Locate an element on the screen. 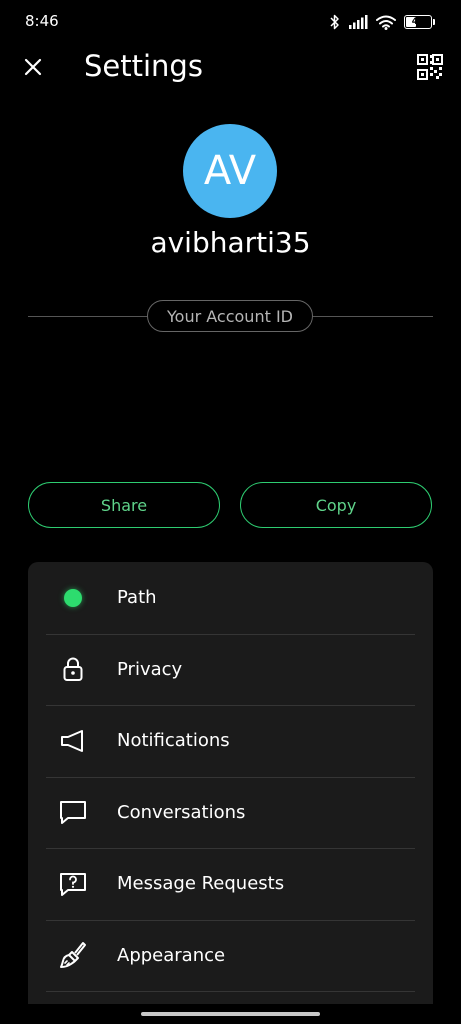 The image size is (461, 1024). account-id-section: Your Account ID is located at coordinates (230, 316).